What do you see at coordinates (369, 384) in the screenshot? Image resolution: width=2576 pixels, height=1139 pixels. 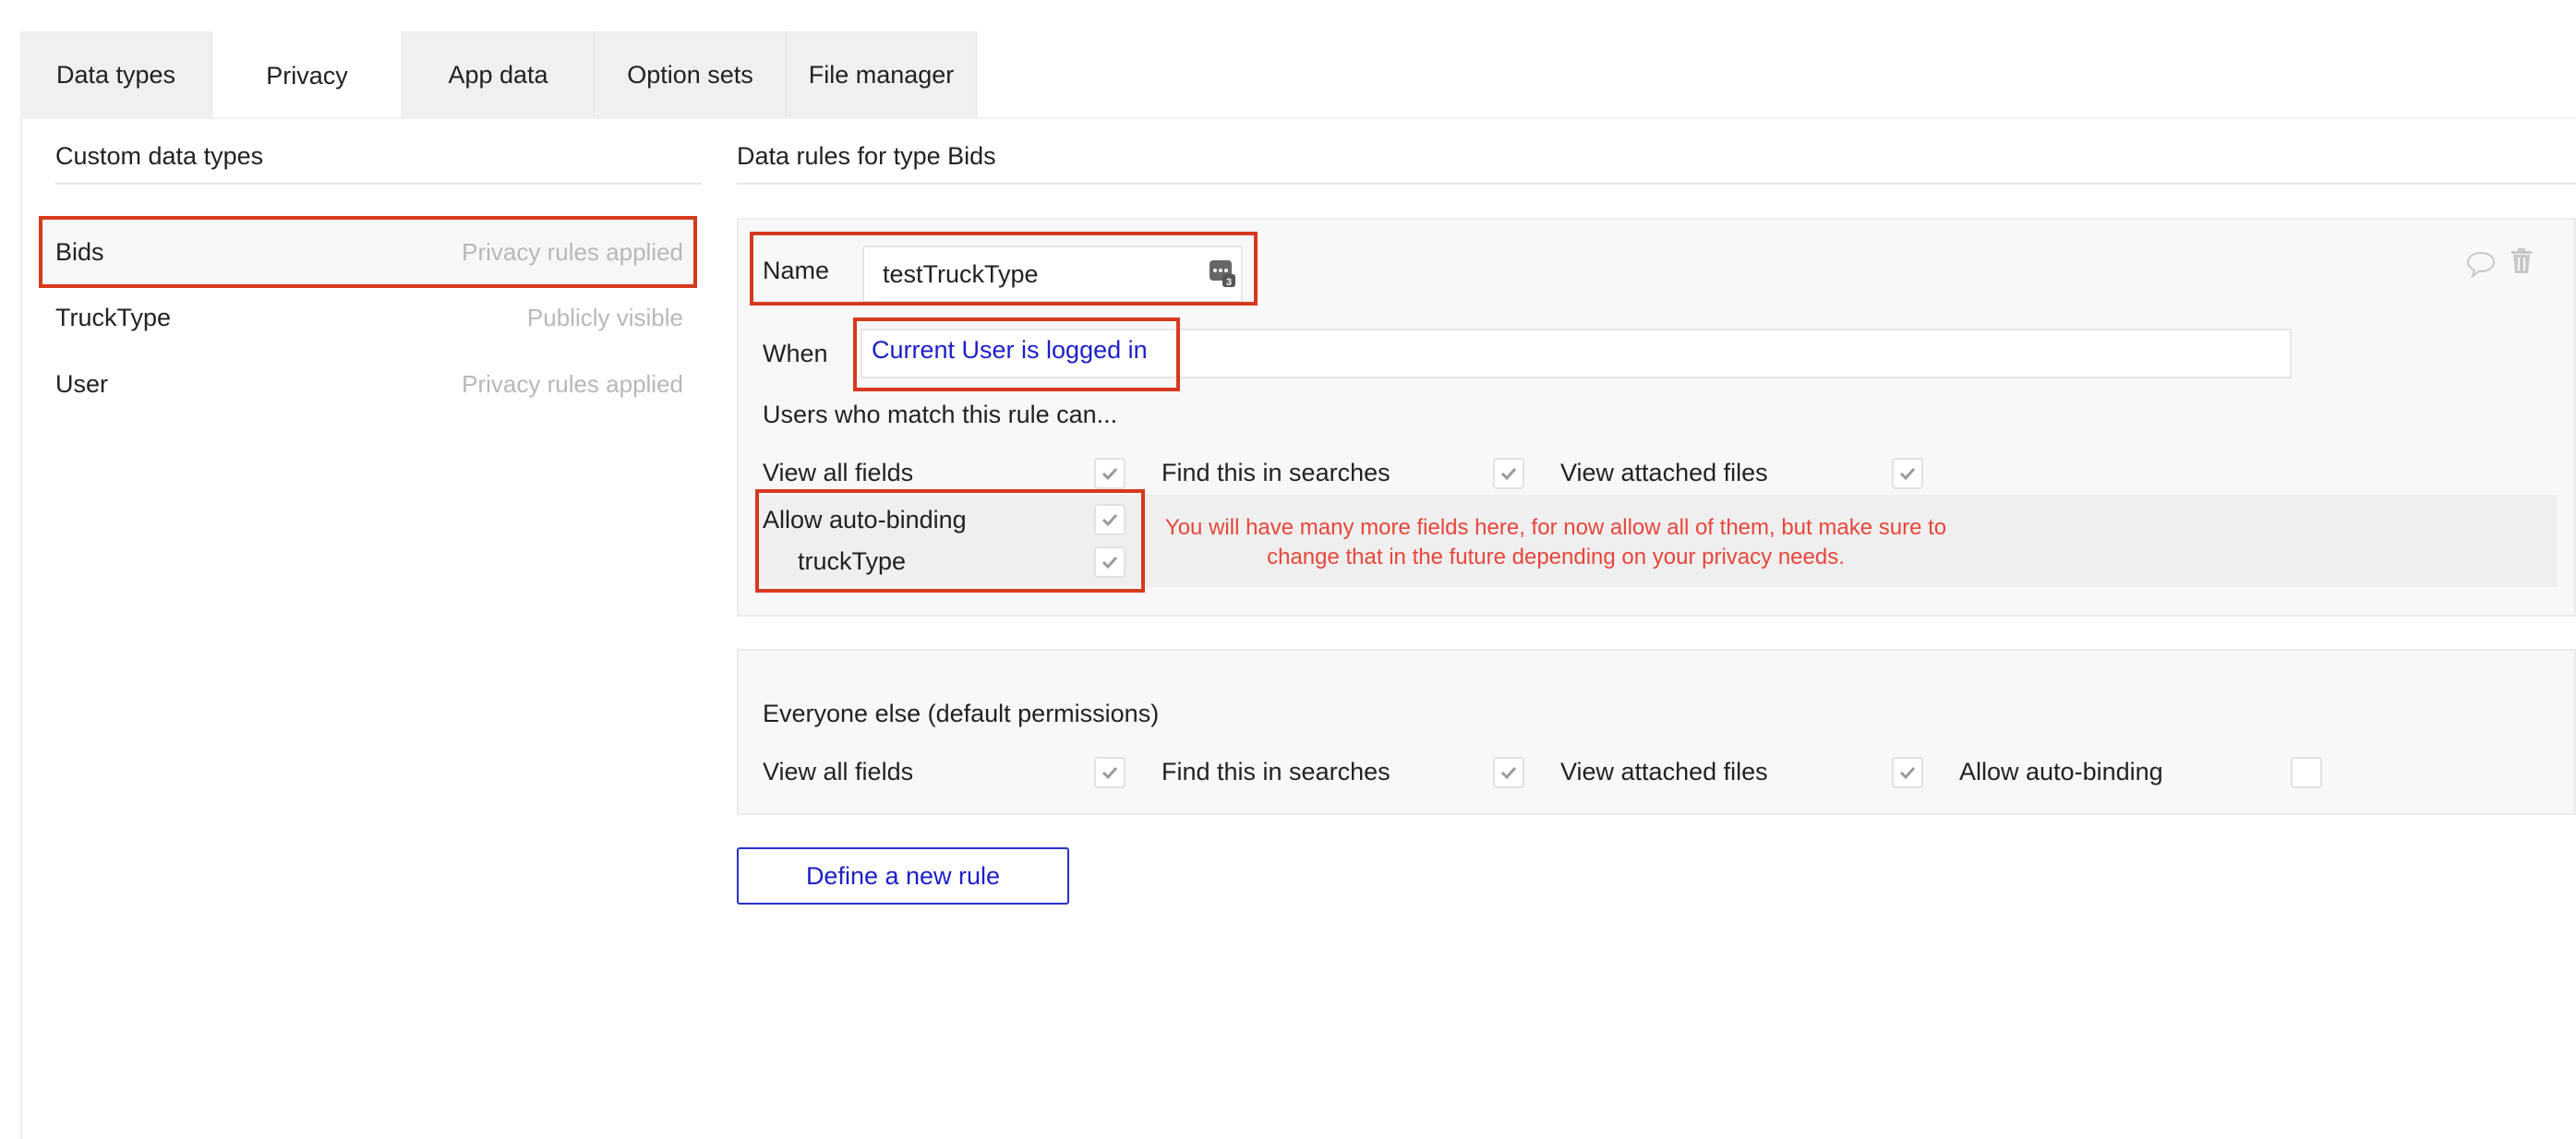 I see `type-row-user: User Privacy rules applied` at bounding box center [369, 384].